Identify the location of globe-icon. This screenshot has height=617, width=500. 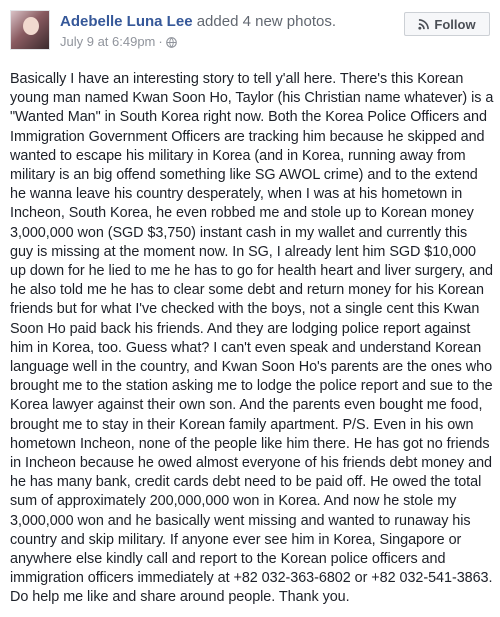
(171, 42).